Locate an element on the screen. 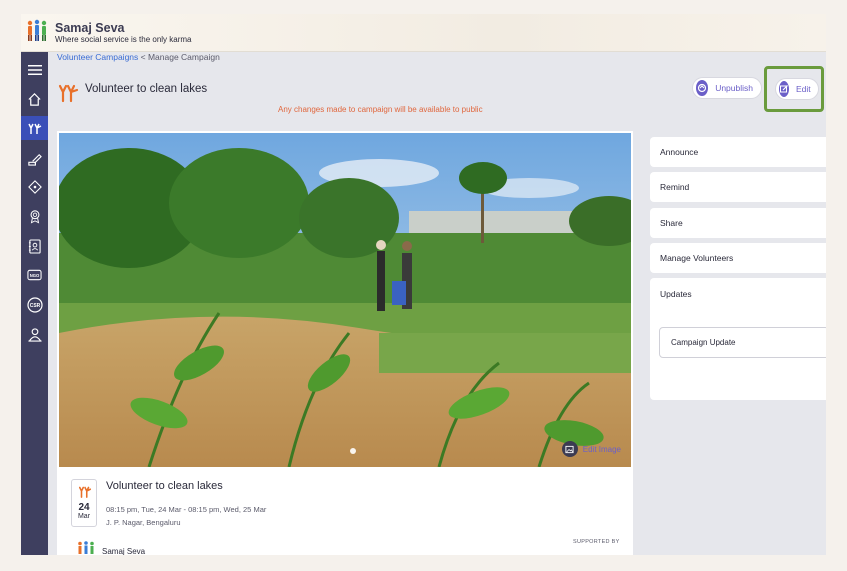 This screenshot has height=571, width=847. date-month: Mar is located at coordinates (84, 516).